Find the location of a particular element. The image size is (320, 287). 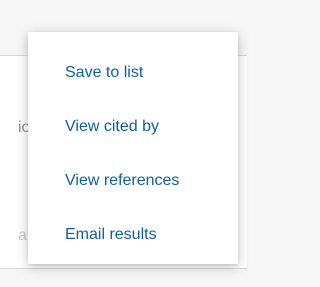

email-results-menu-item: Email results is located at coordinates (133, 238).